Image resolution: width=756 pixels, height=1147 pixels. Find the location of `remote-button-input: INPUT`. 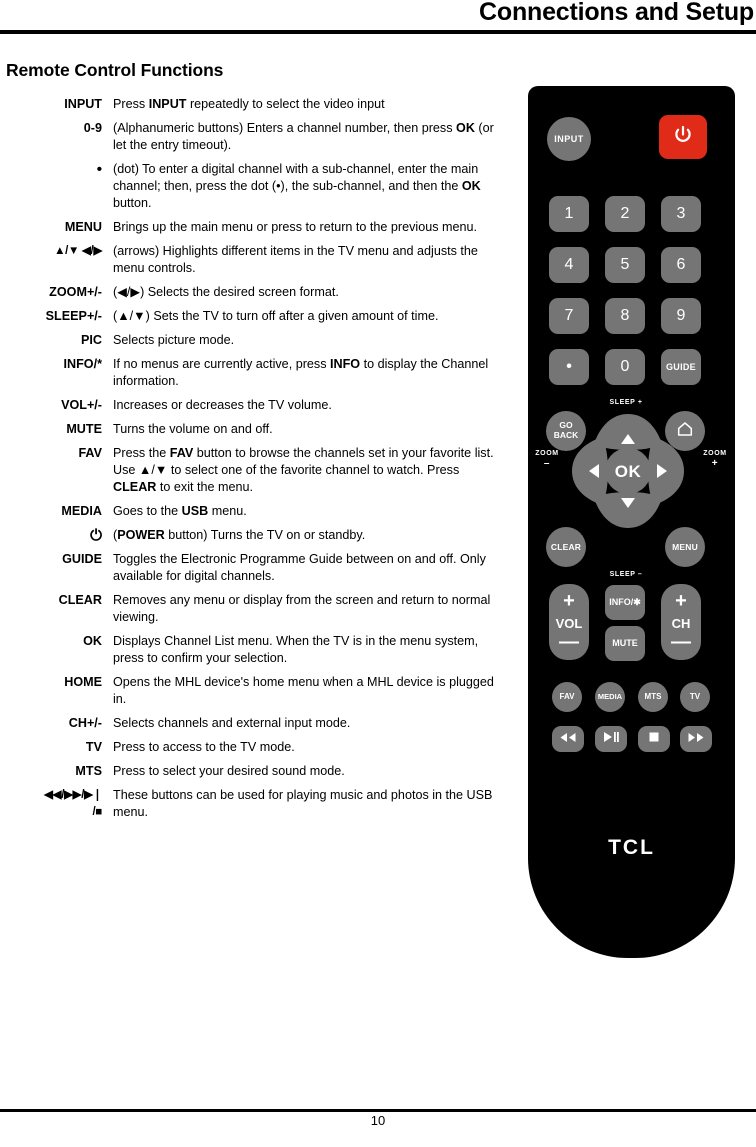

remote-button-input: INPUT is located at coordinates (569, 139).